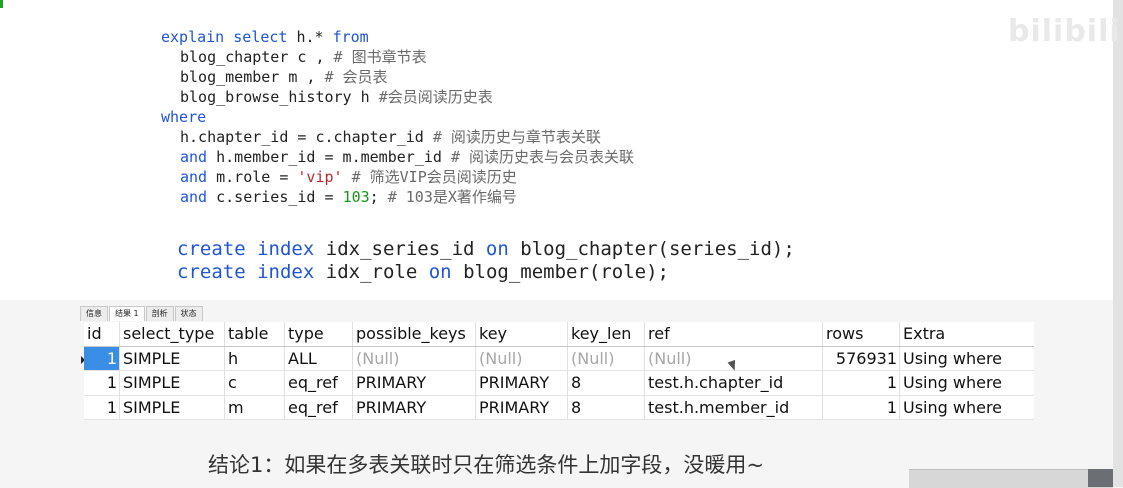 The height and width of the screenshot is (488, 1123). What do you see at coordinates (486, 465) in the screenshot?
I see `video-caption: 结论1：如果在多表关联时只在筛选条件上加字段，没暖用~` at bounding box center [486, 465].